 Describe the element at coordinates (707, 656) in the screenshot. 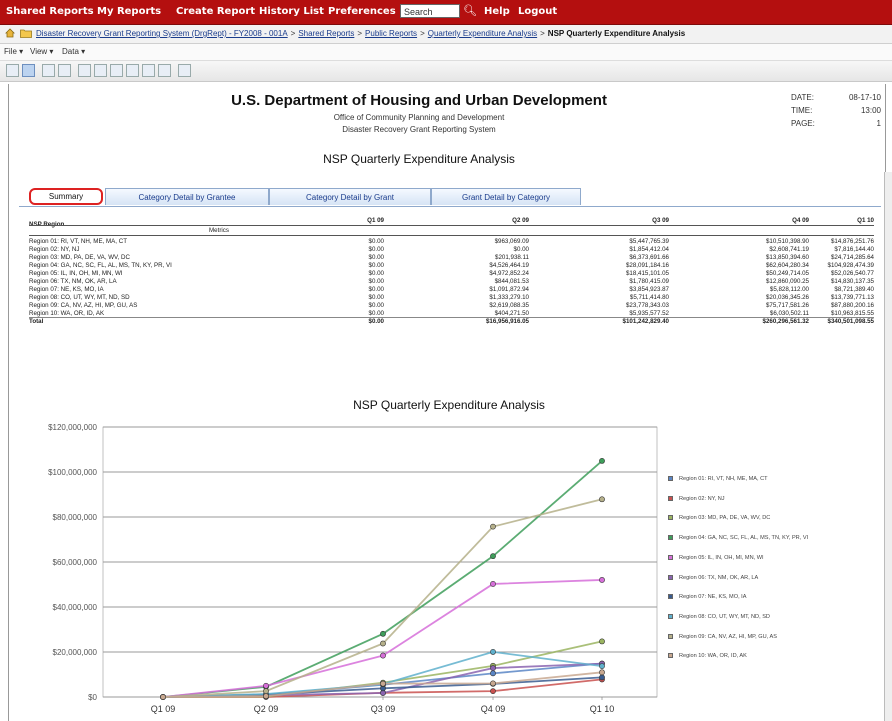

I see `legend-item: Region 10: WA, OR, ID, AK` at that location.